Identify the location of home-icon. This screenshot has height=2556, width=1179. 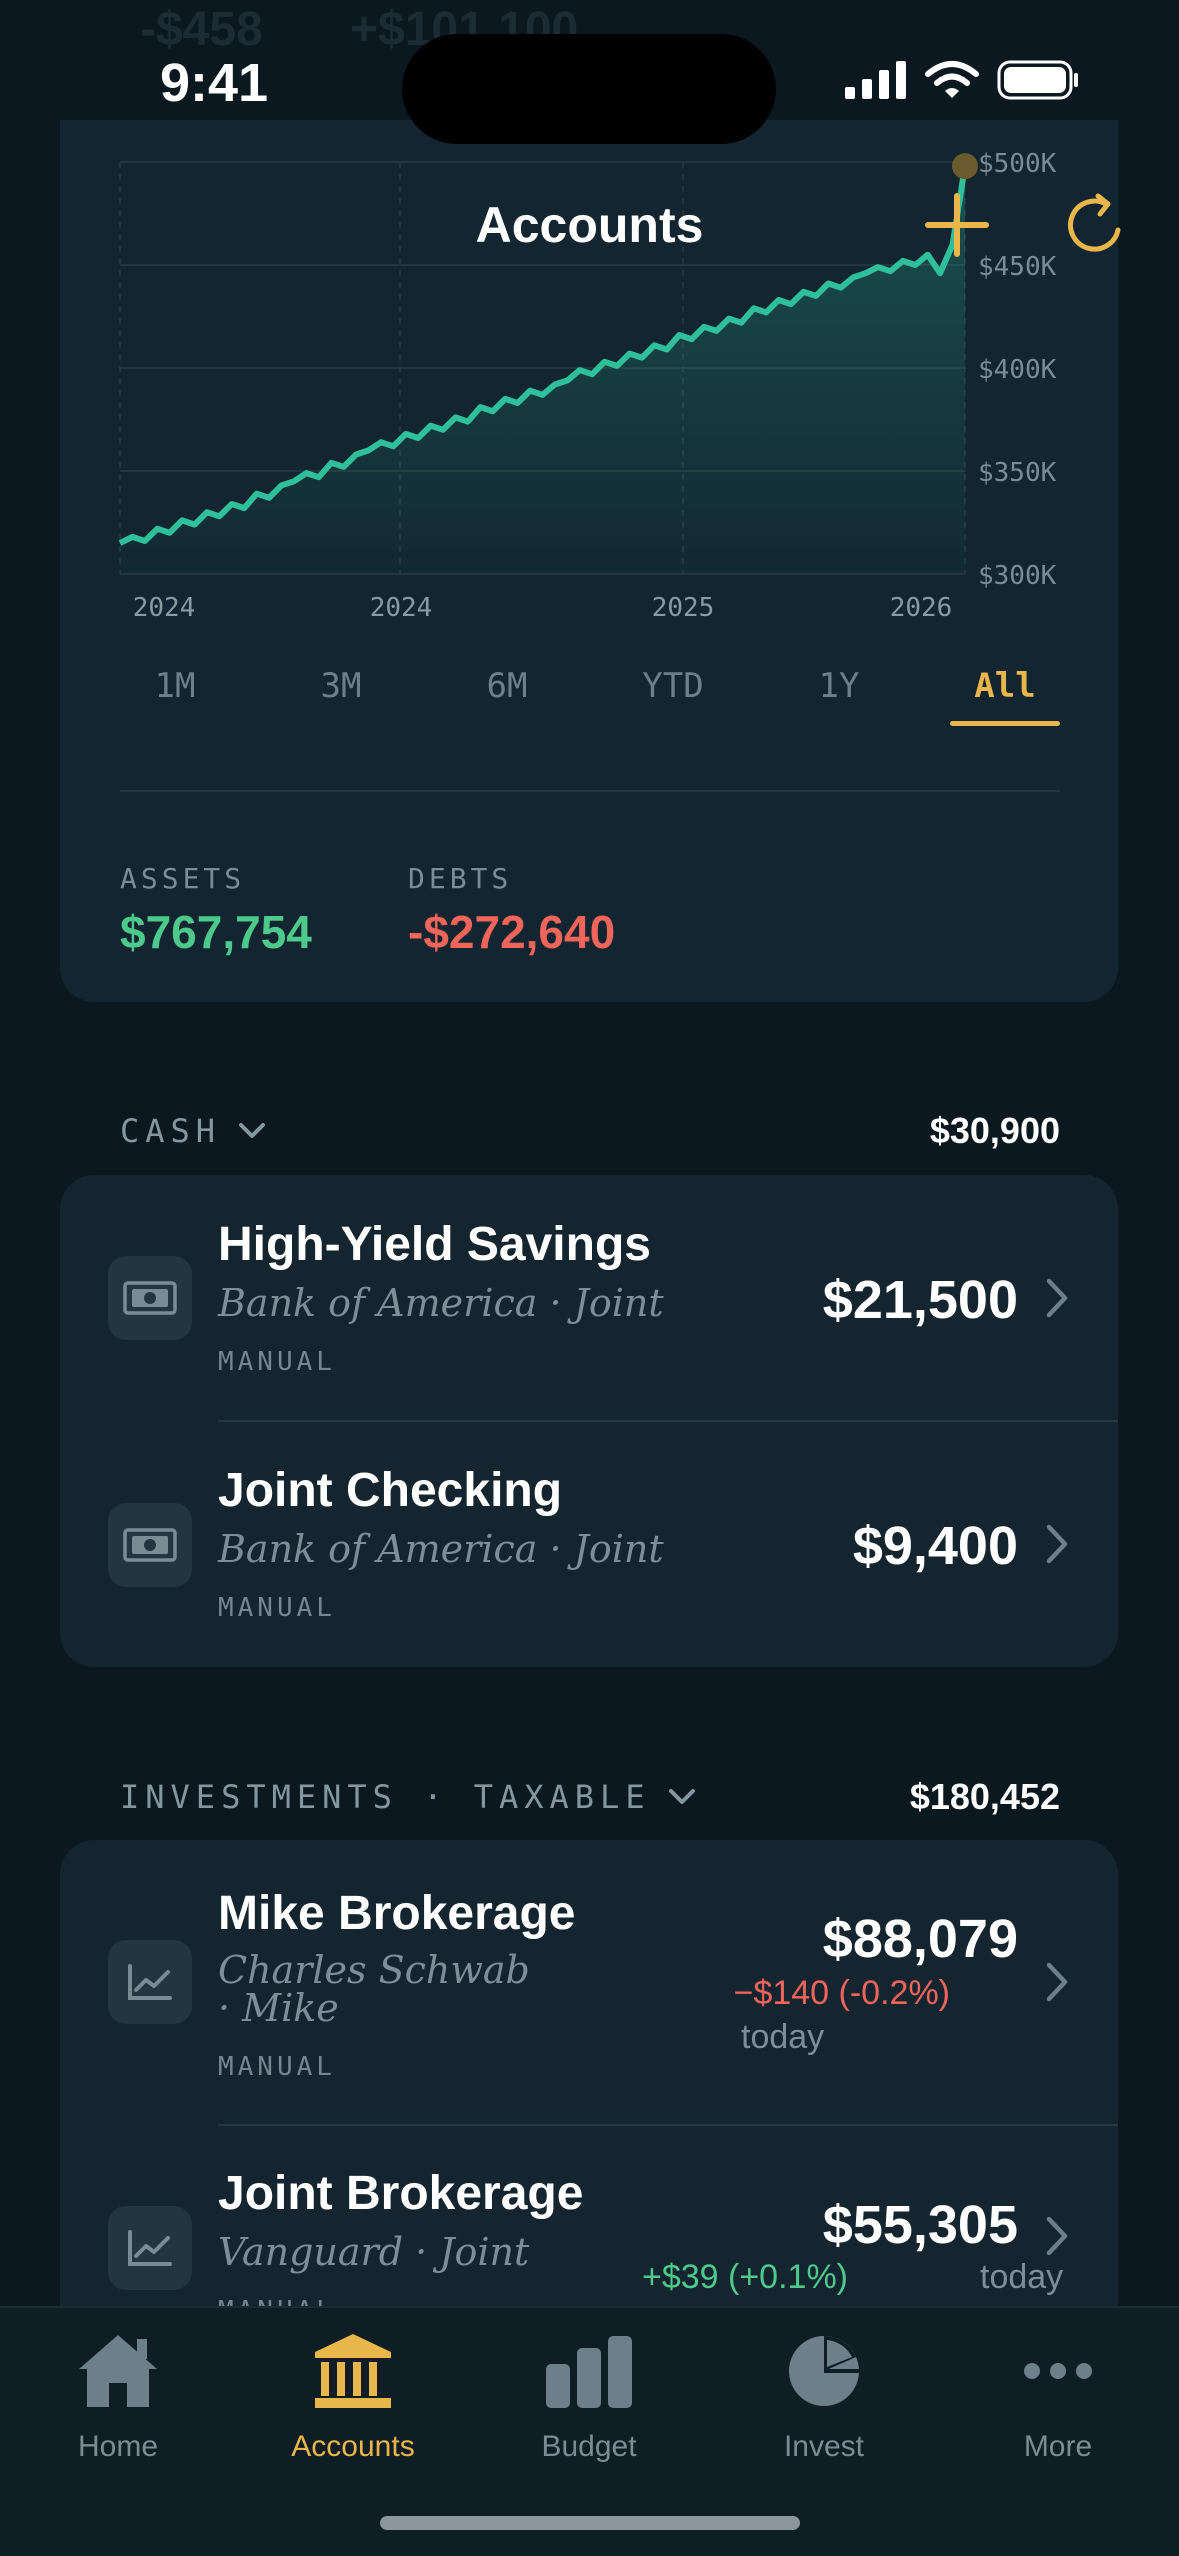
(118, 2371).